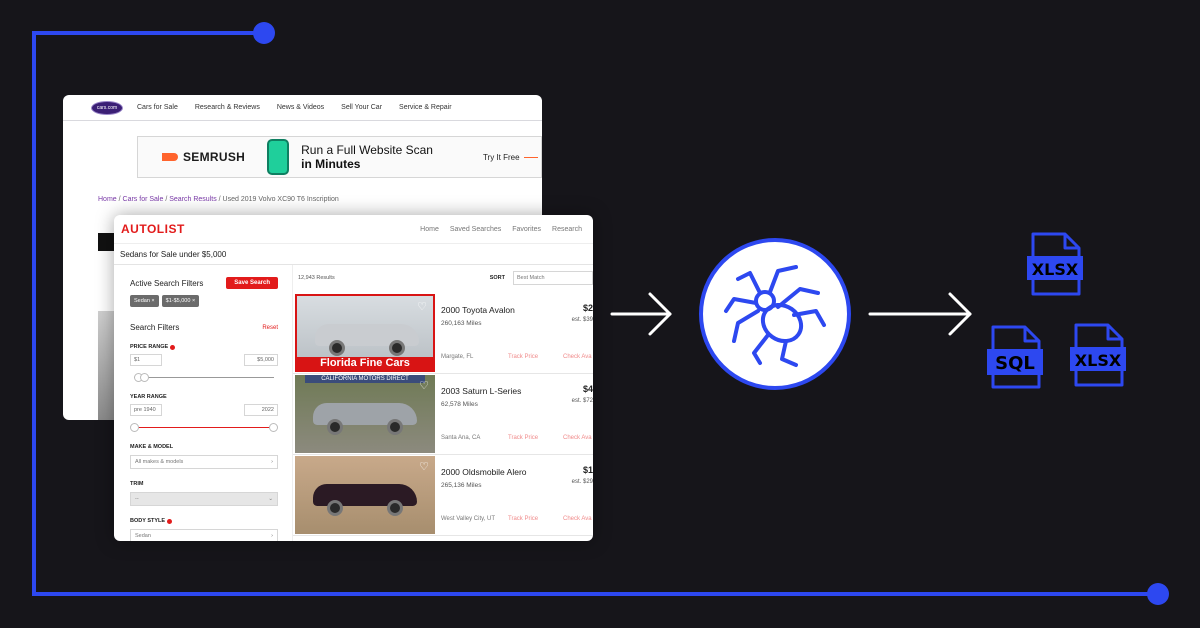  Describe the element at coordinates (497, 278) in the screenshot. I see `sort-label: SORT` at that location.